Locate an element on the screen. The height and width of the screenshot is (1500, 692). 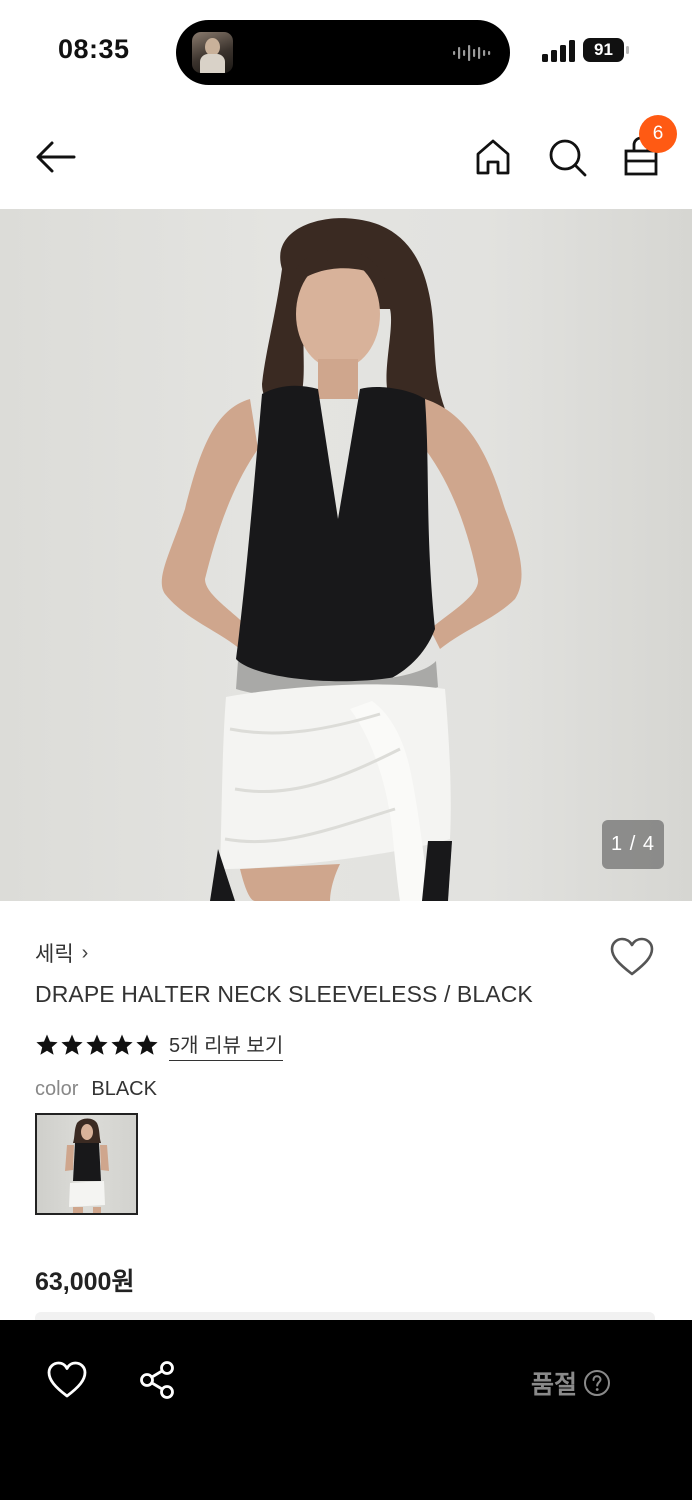
brand-name: 세릭 is located at coordinates (54, 954).